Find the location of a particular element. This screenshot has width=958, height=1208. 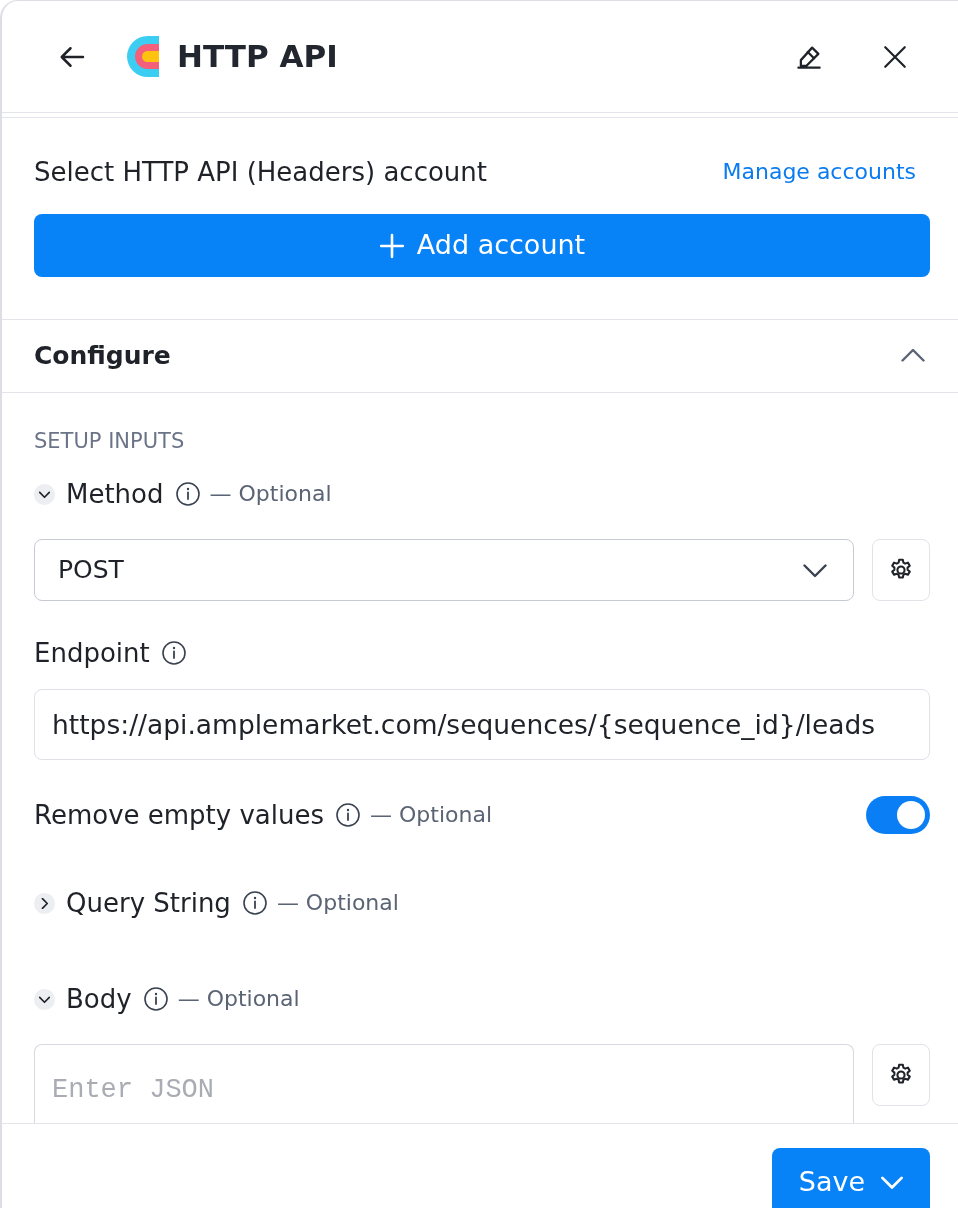

field-label: Query String is located at coordinates (148, 903).